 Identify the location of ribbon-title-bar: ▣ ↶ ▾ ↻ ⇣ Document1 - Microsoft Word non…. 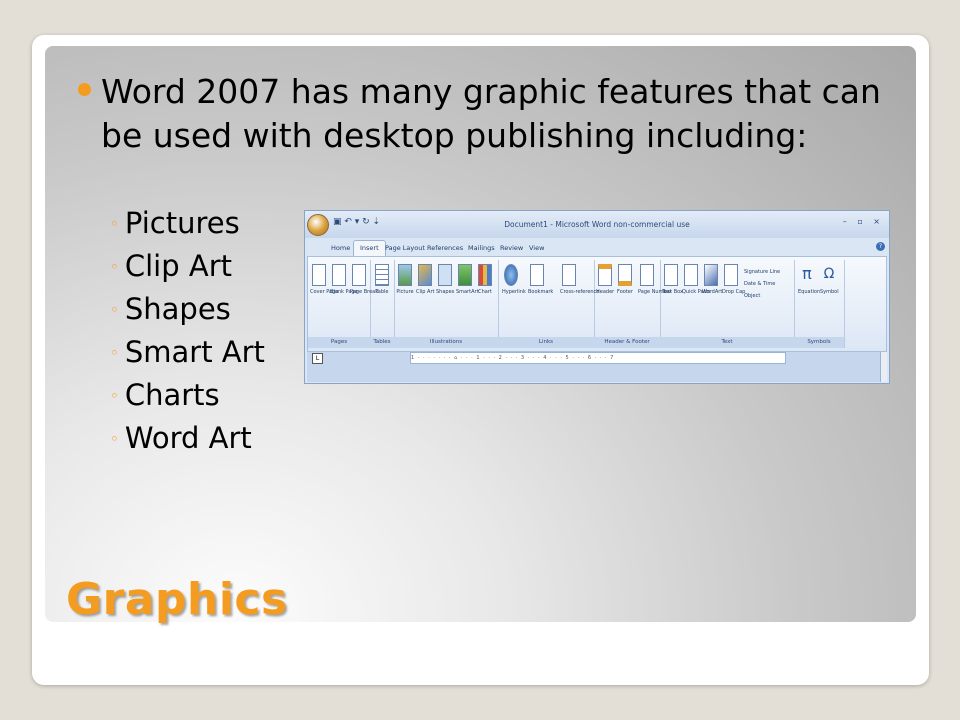
(597, 224).